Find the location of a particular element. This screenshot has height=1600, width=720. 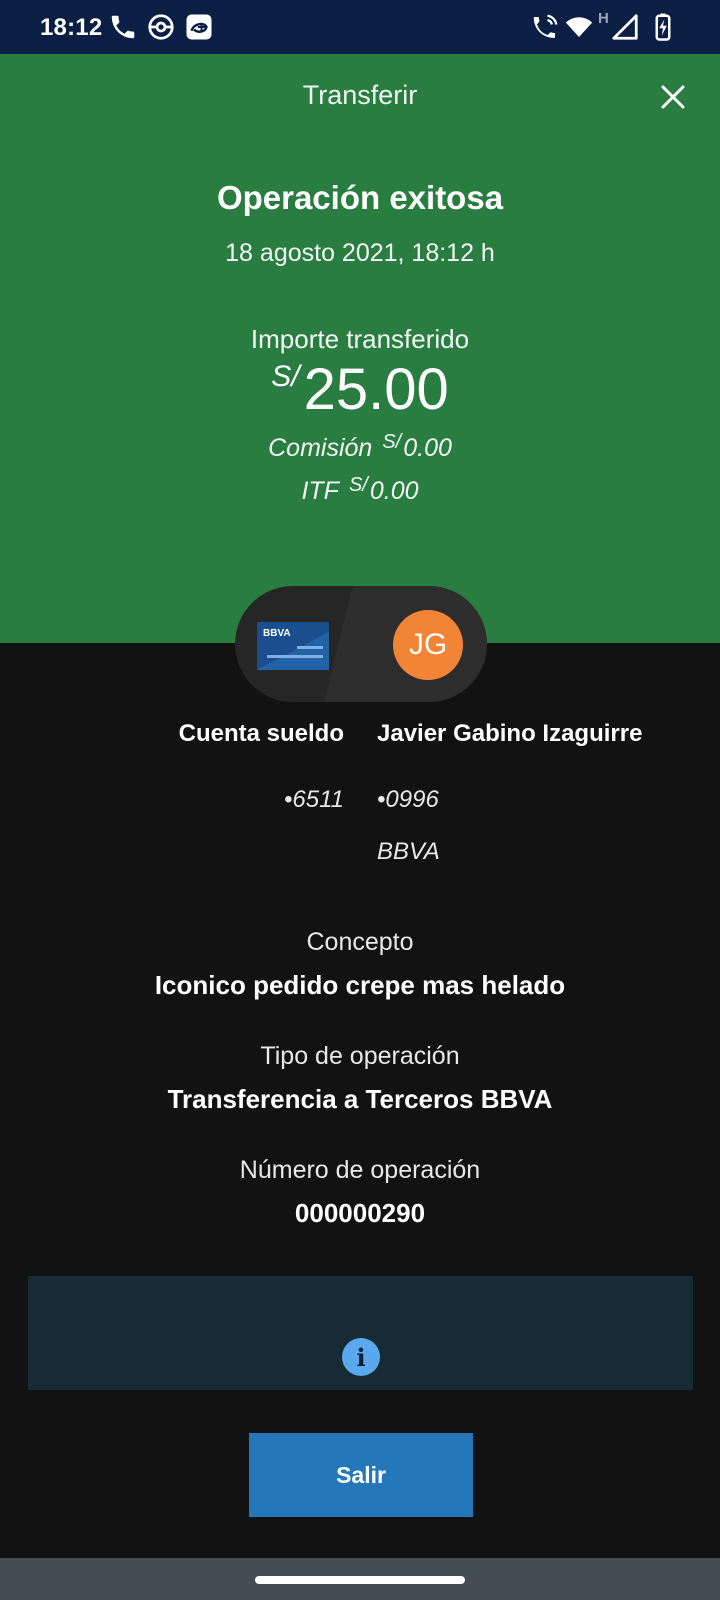

pokeball-icon is located at coordinates (161, 27).